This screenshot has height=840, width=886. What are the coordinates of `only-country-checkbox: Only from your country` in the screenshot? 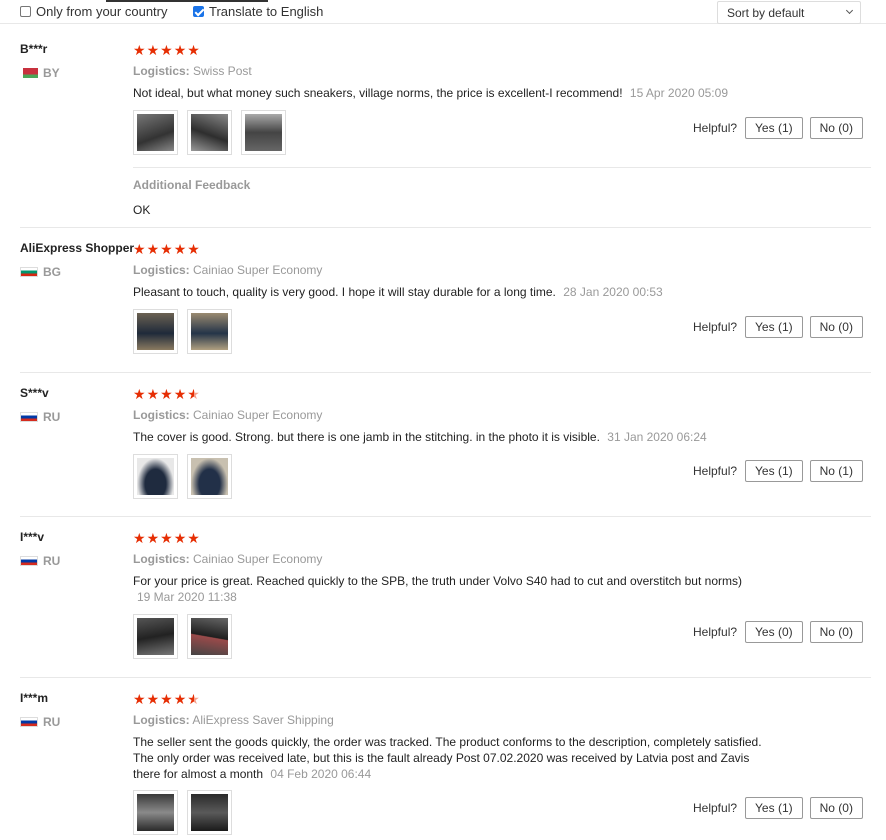 It's located at (94, 11).